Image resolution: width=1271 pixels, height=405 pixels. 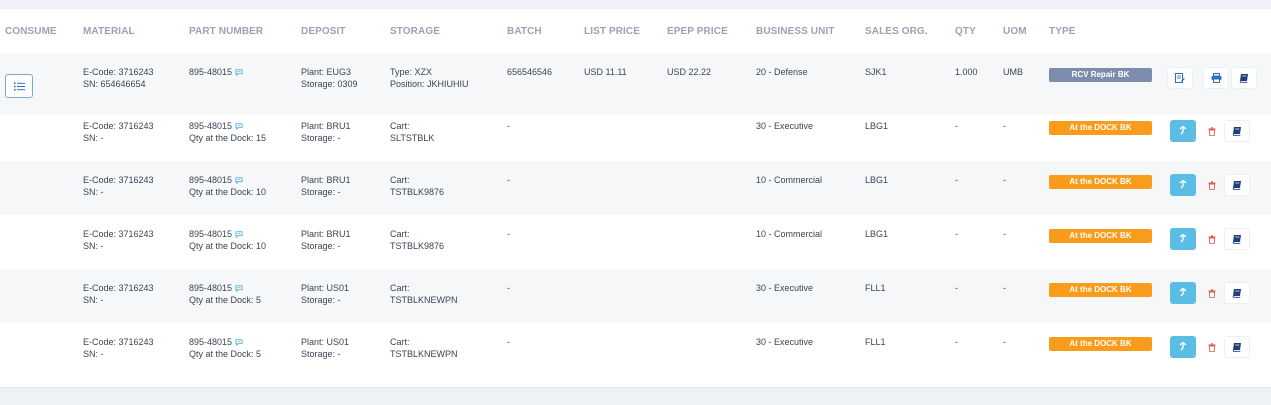 I want to click on header-material: MATERIAL, so click(x=109, y=31).